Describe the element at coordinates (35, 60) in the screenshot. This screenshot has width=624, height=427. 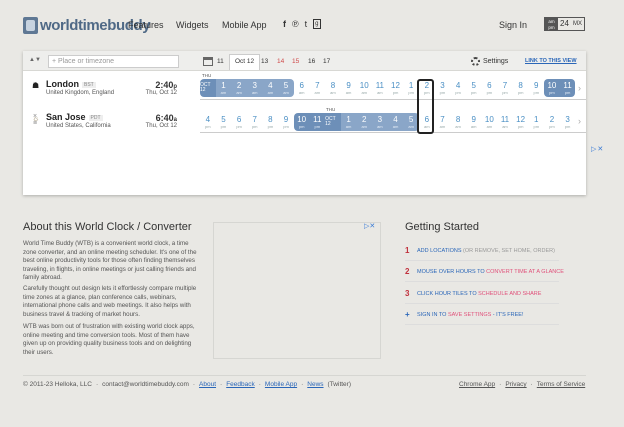
I see `sort-icon: ▲▼` at that location.